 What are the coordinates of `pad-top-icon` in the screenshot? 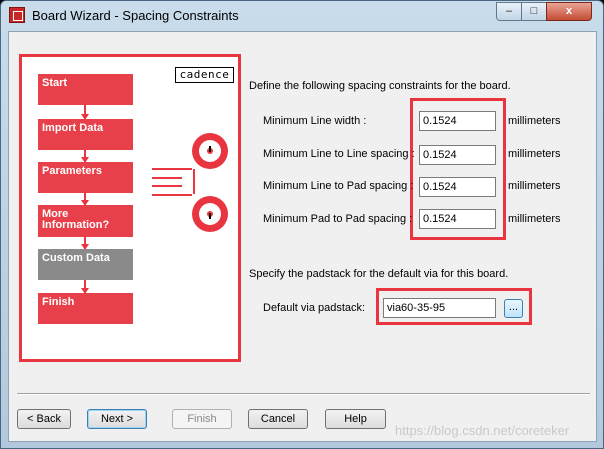 It's located at (210, 151).